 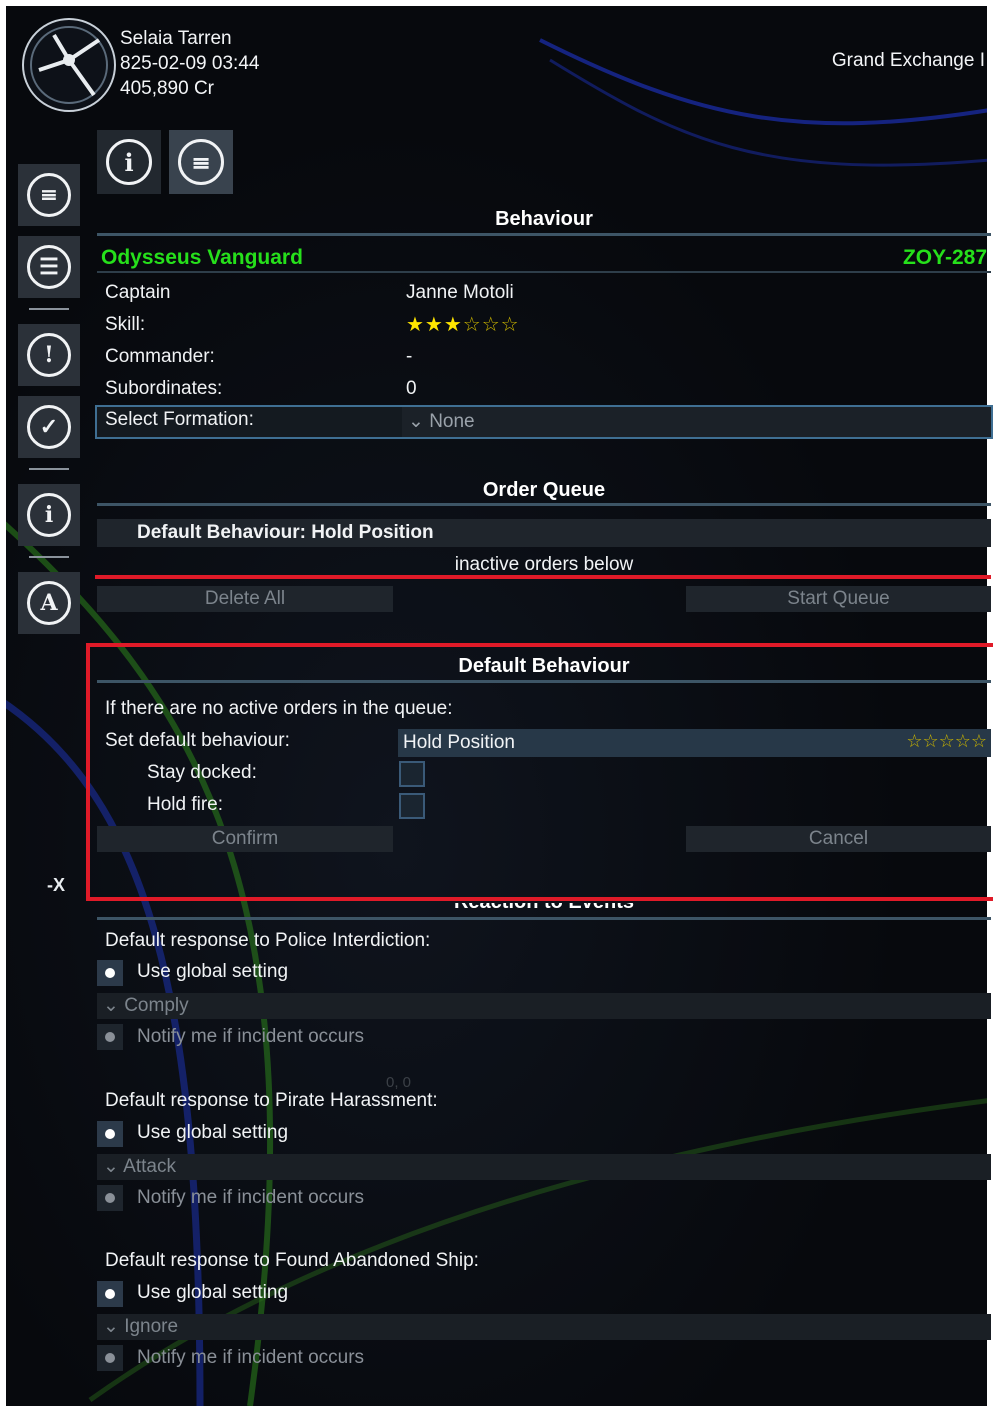 I want to click on skill-stars-filled: ★★★, so click(x=434, y=325).